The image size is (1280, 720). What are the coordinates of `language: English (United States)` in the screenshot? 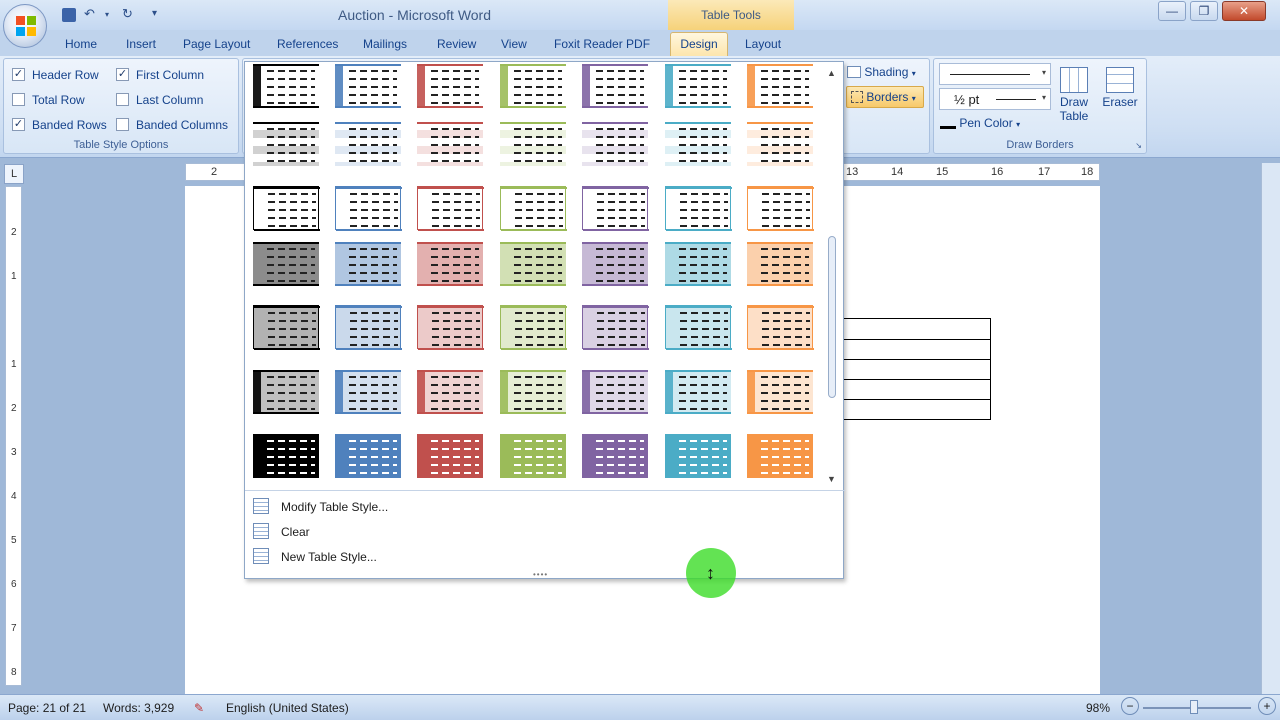 It's located at (287, 708).